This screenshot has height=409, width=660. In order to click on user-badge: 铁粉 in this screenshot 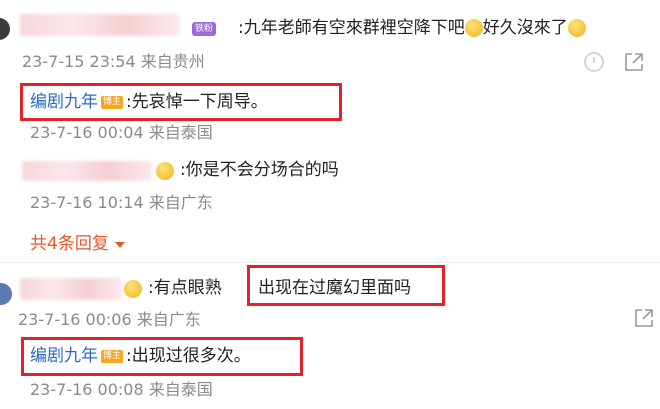, I will do `click(204, 27)`.